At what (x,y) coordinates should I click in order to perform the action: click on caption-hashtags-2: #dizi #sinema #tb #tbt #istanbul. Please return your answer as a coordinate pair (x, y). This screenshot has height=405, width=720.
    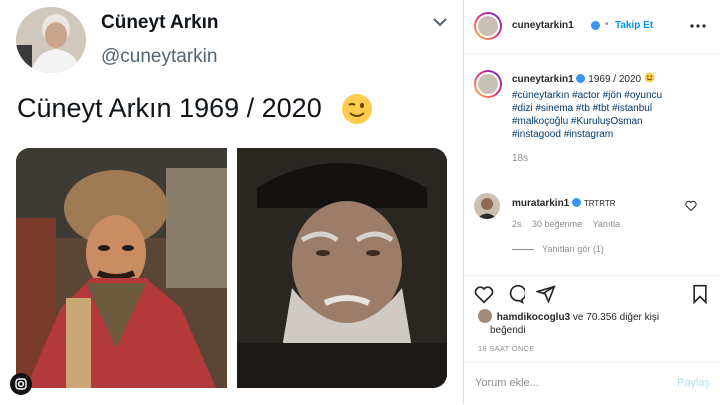
    Looking at the image, I should click on (612, 108).